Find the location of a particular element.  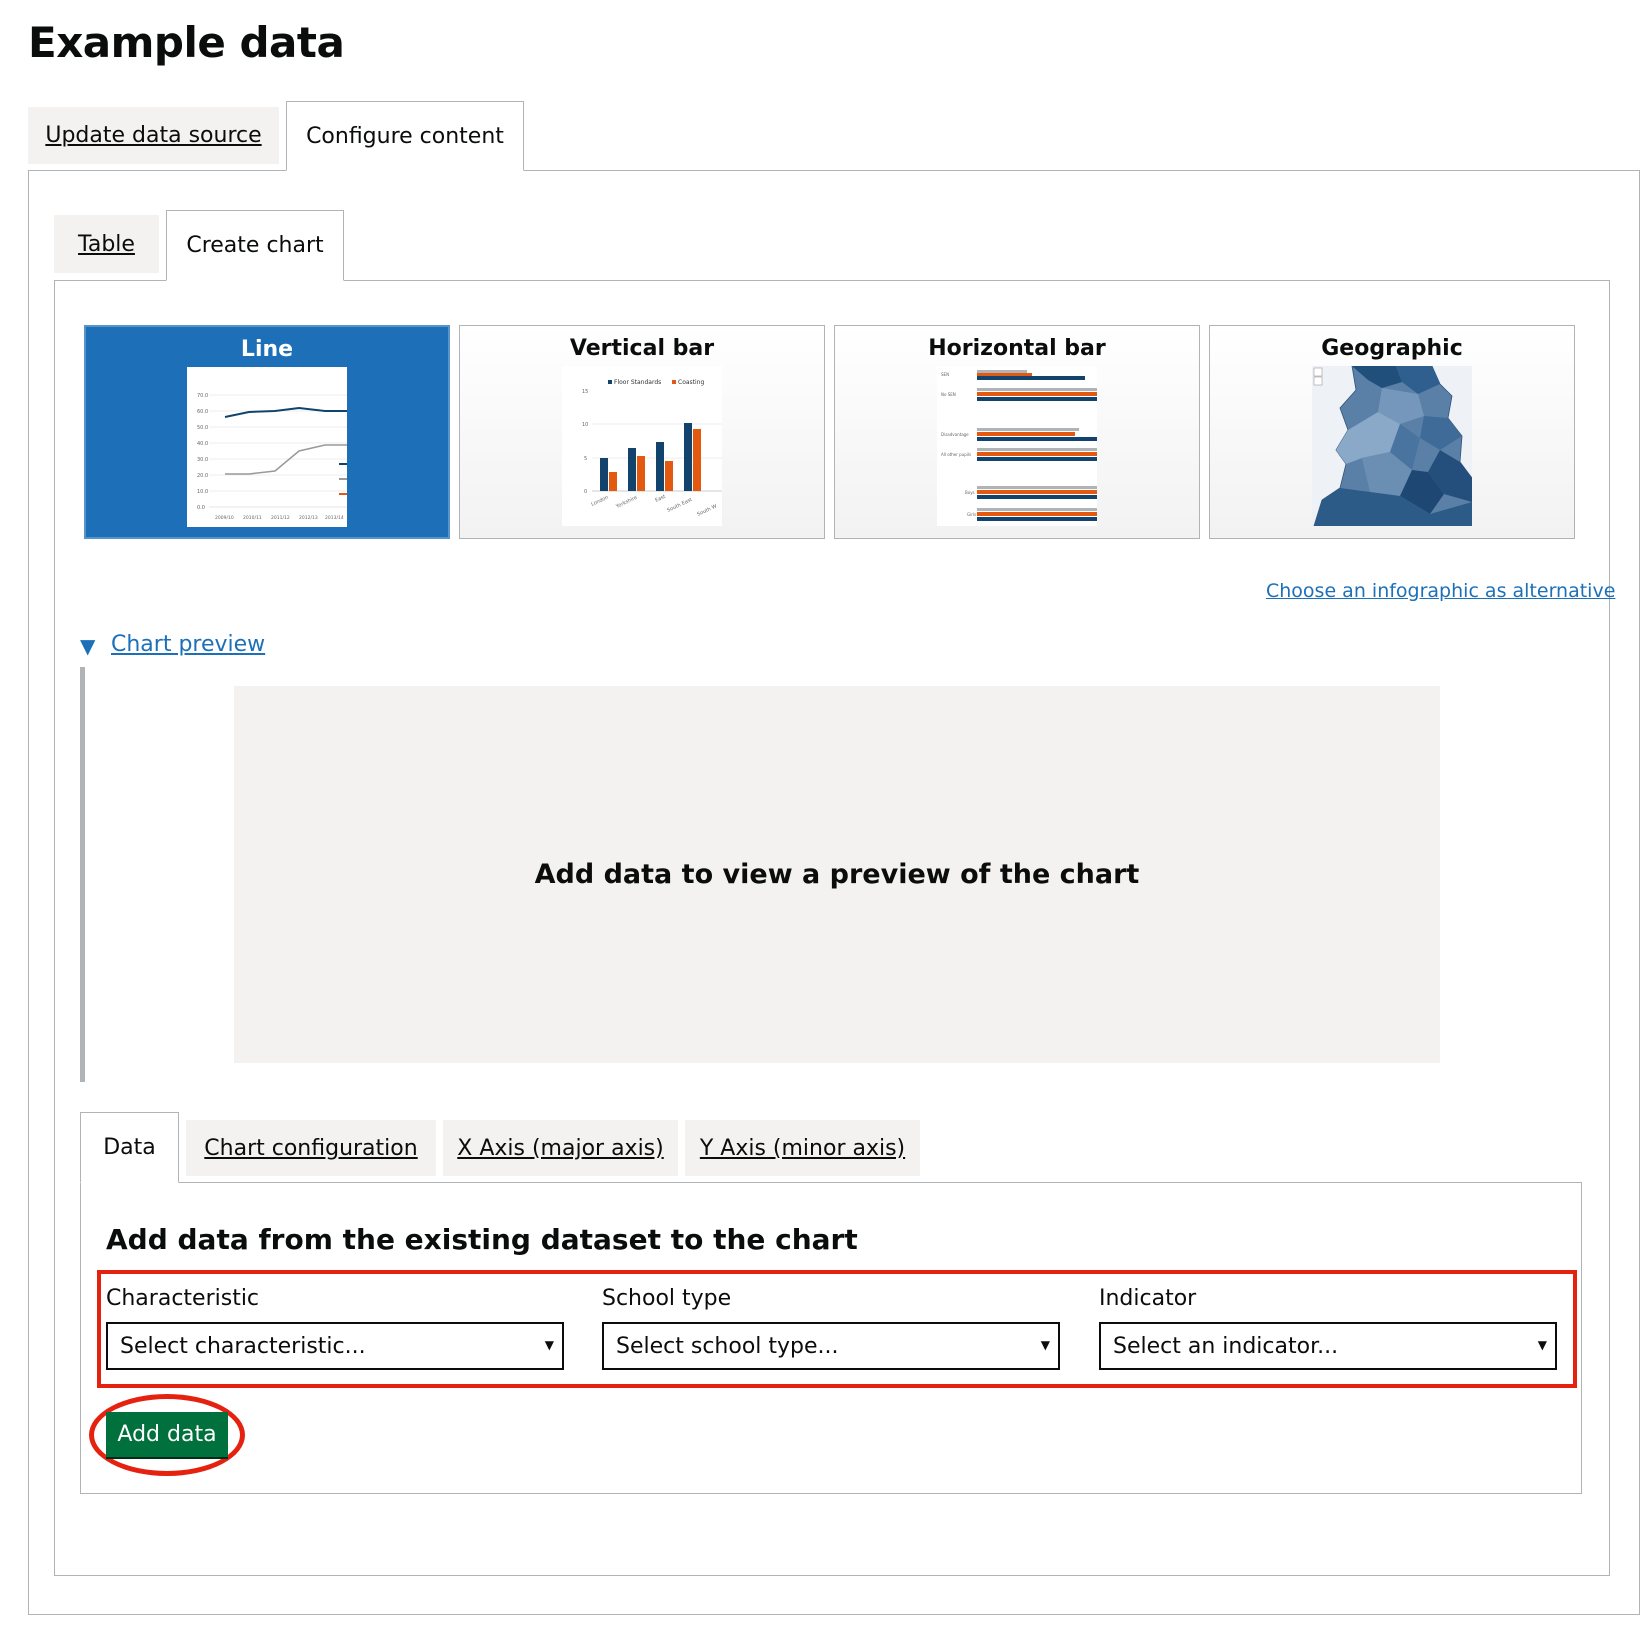

tab-chart-configuration: Chart configuration is located at coordinates (311, 1148).